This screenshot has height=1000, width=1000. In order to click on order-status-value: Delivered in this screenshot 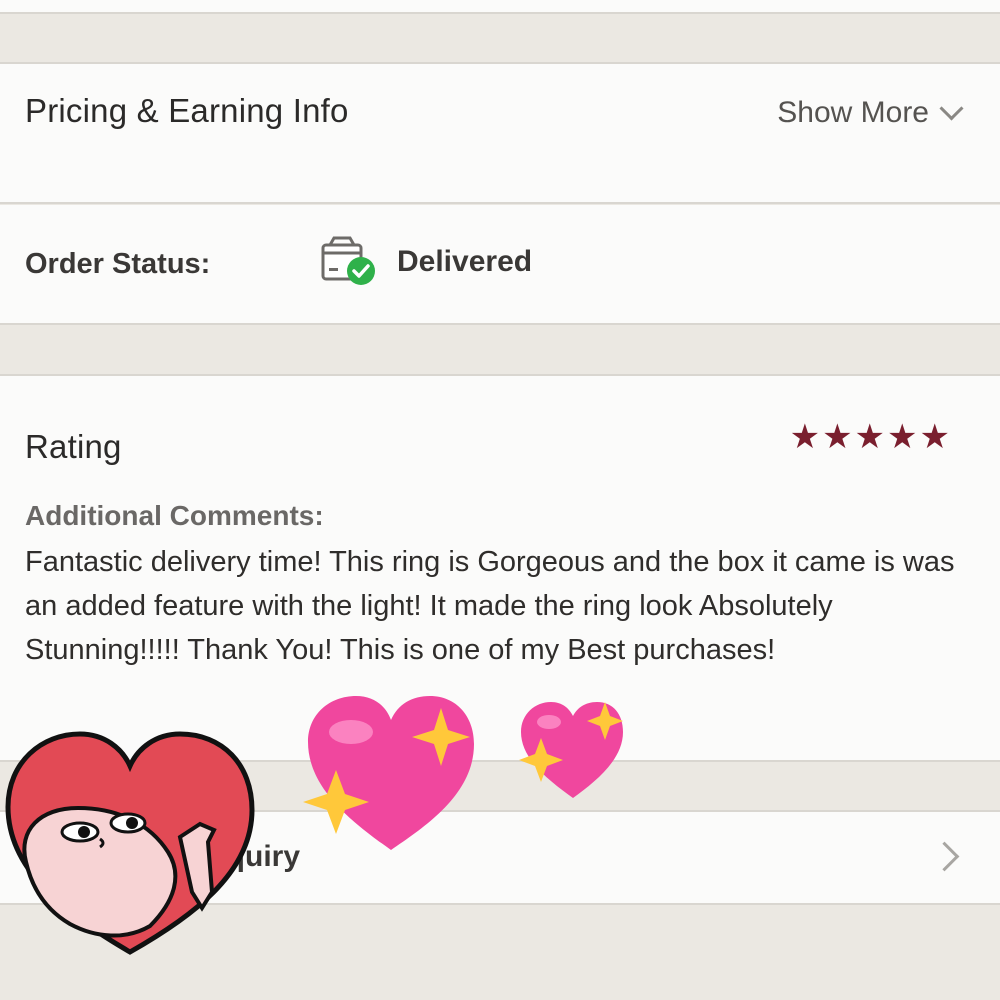, I will do `click(465, 261)`.